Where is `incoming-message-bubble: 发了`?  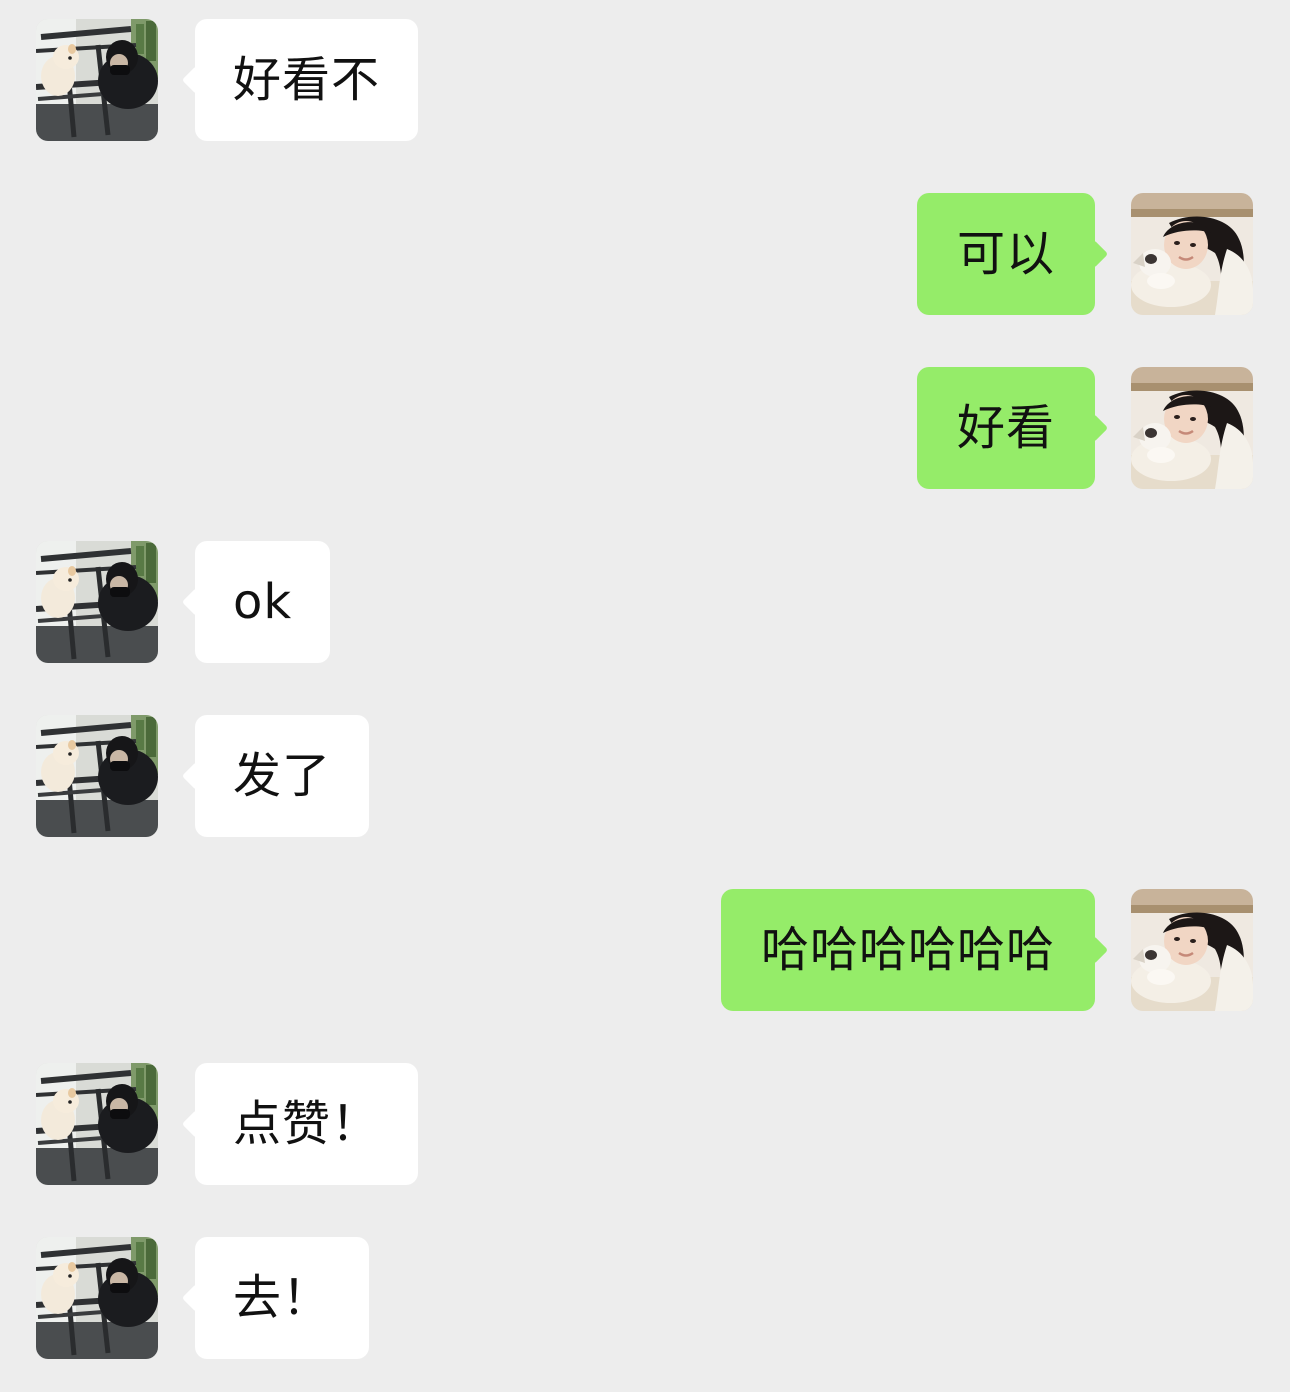
incoming-message-bubble: 发了 is located at coordinates (282, 776).